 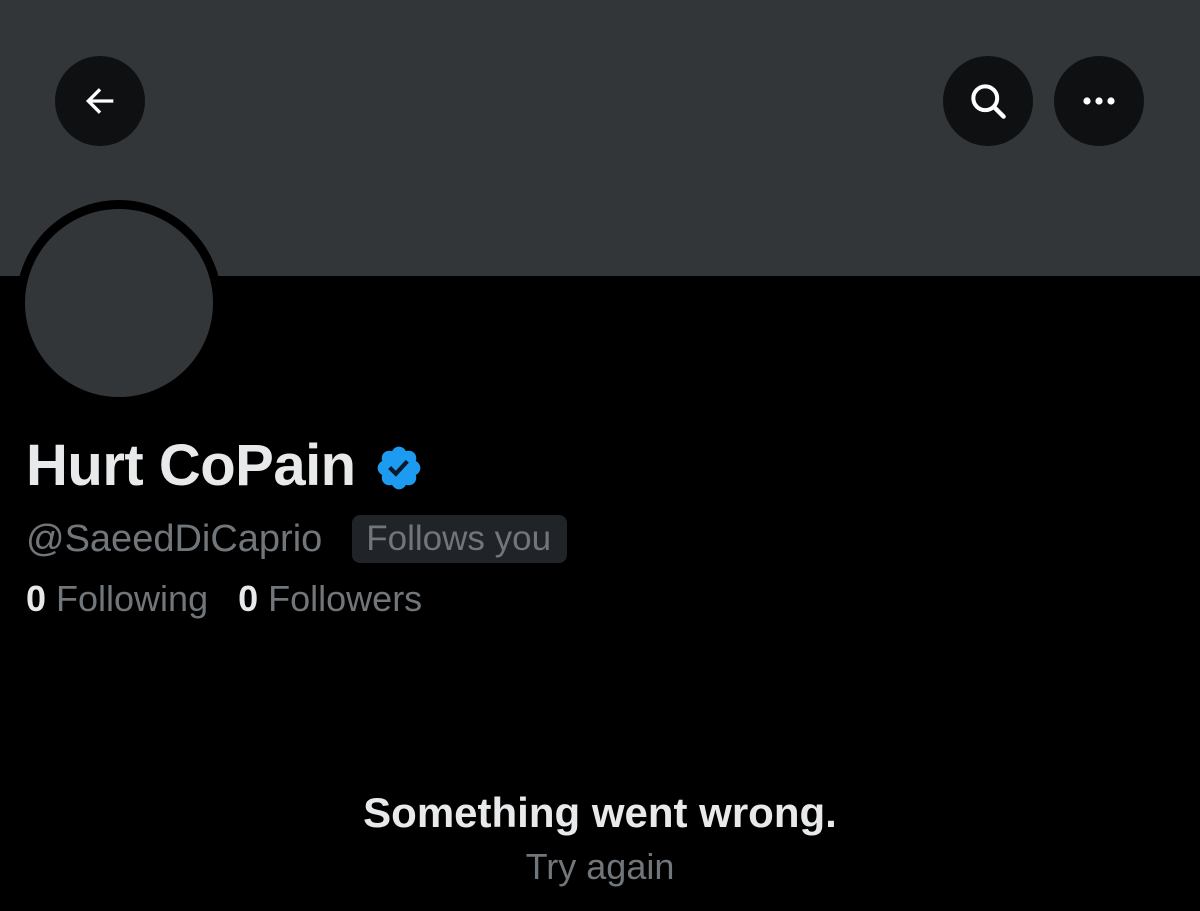 I want to click on follows-you-badge: Follows you, so click(x=460, y=539).